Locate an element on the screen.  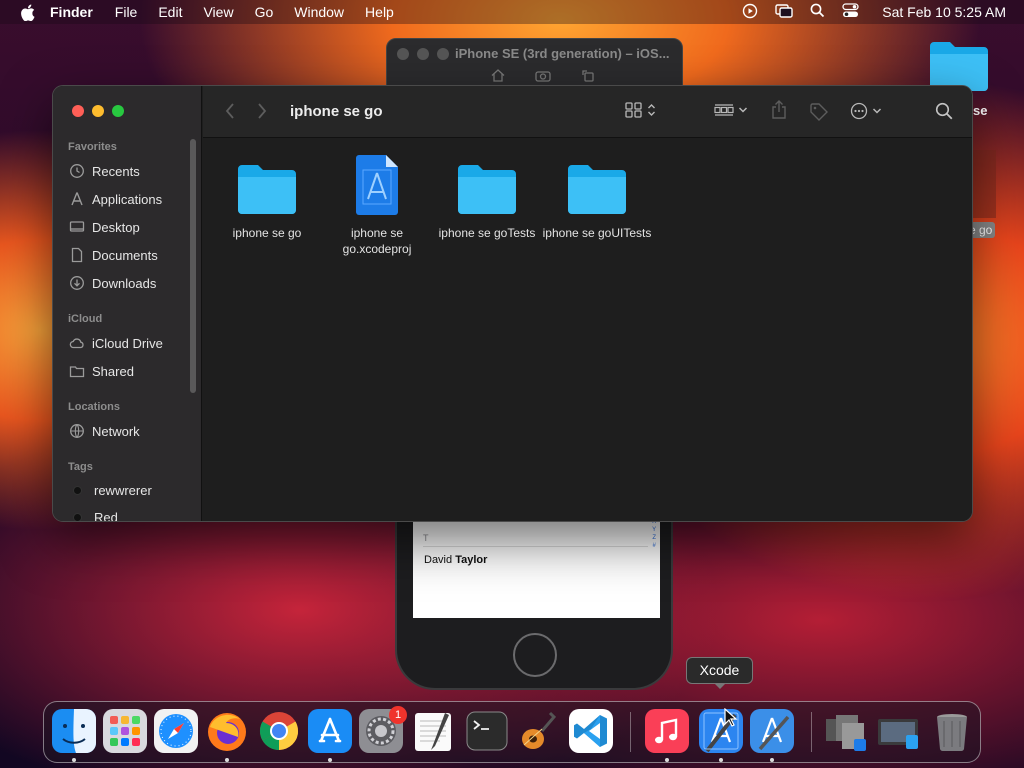
simulator-zoom-button is located at coordinates (443, 54).